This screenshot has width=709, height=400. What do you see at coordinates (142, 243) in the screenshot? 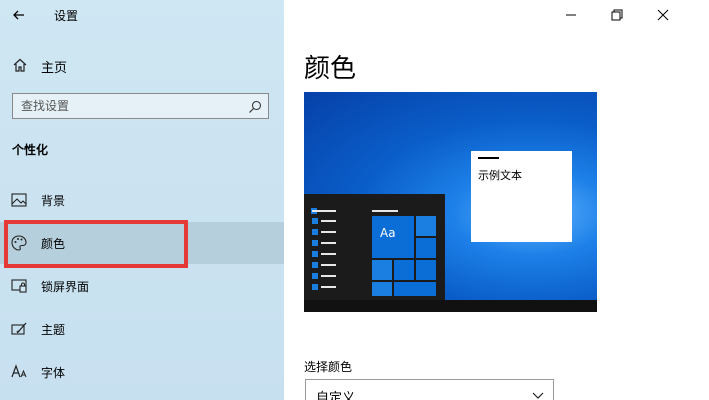
I see `sidebar-item-color: 颜色` at bounding box center [142, 243].